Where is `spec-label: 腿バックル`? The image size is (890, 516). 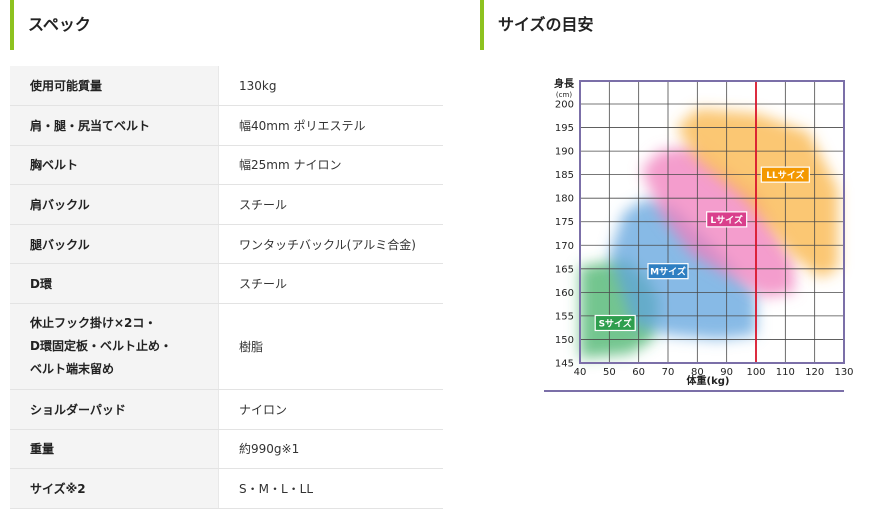 spec-label: 腿バックル is located at coordinates (114, 244).